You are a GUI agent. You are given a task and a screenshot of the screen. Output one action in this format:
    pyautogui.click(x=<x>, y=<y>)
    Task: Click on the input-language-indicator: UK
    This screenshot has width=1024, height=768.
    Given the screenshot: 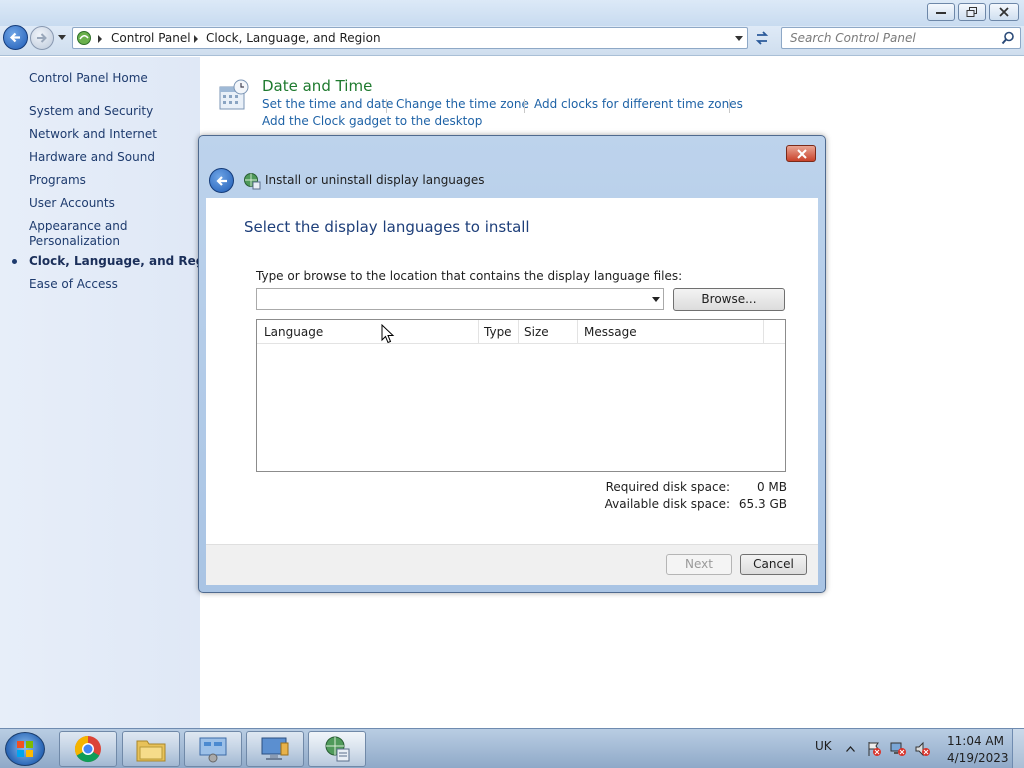 What is the action you would take?
    pyautogui.click(x=823, y=746)
    